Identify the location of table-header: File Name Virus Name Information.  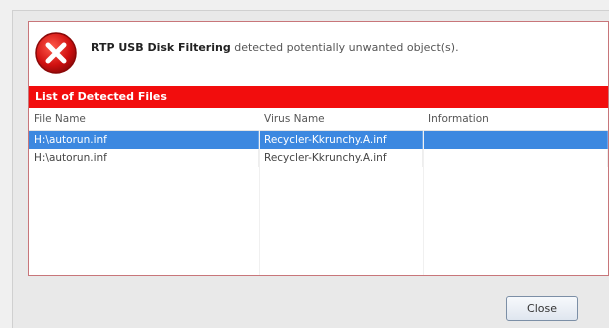
(318, 119).